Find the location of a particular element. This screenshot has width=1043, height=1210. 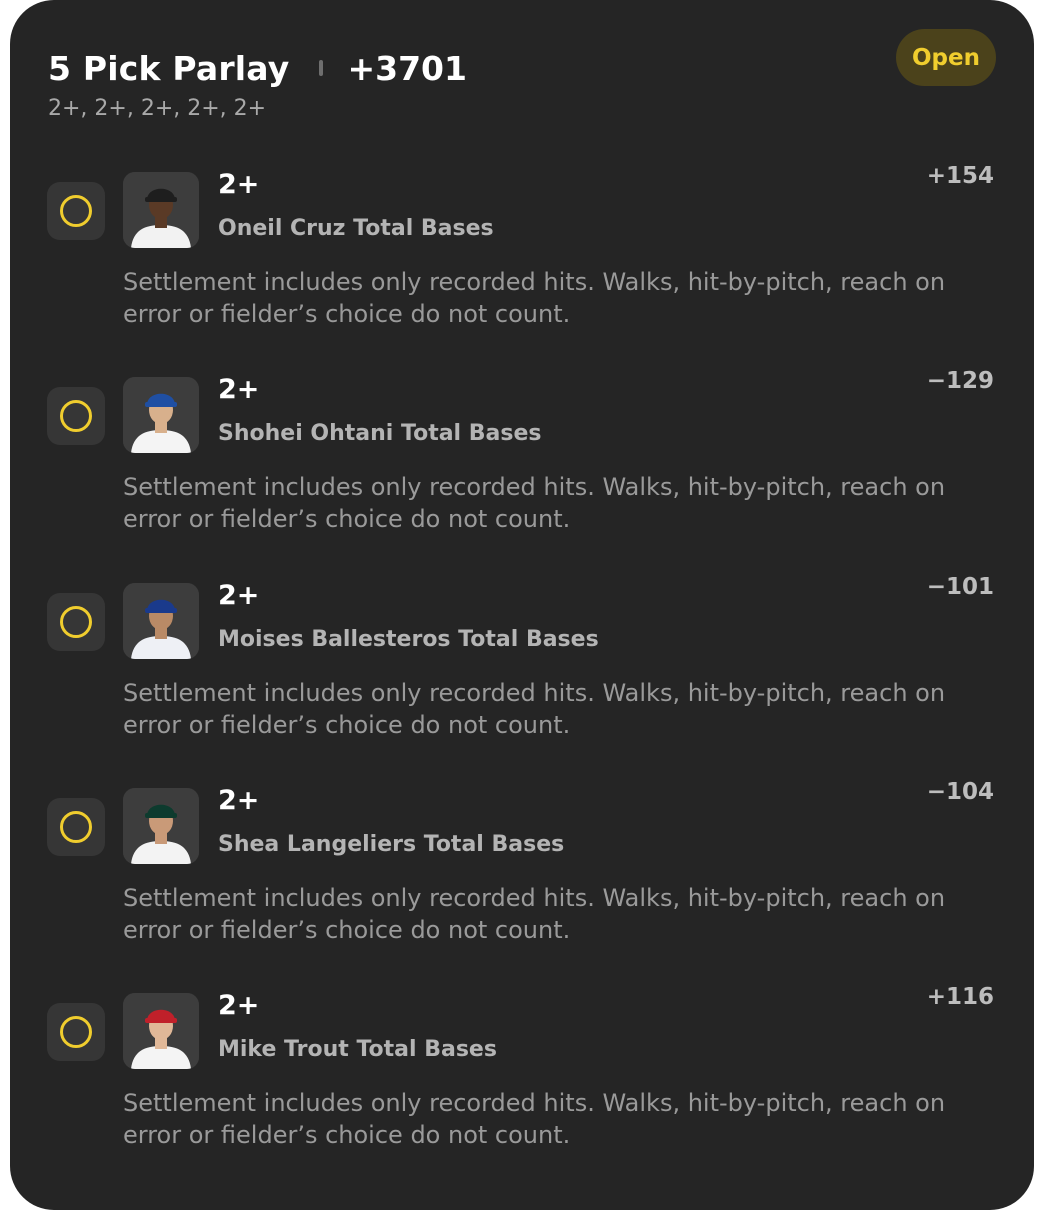

pick-odds: −129 is located at coordinates (960, 381).